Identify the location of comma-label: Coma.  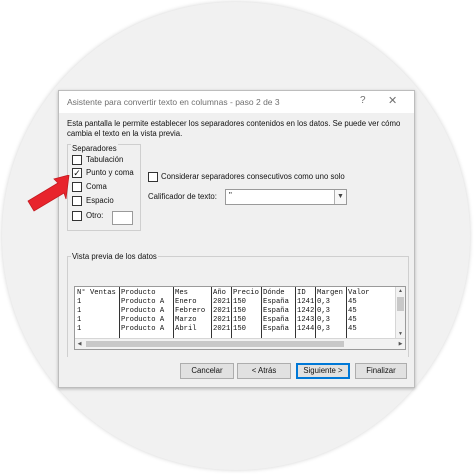
(96, 186).